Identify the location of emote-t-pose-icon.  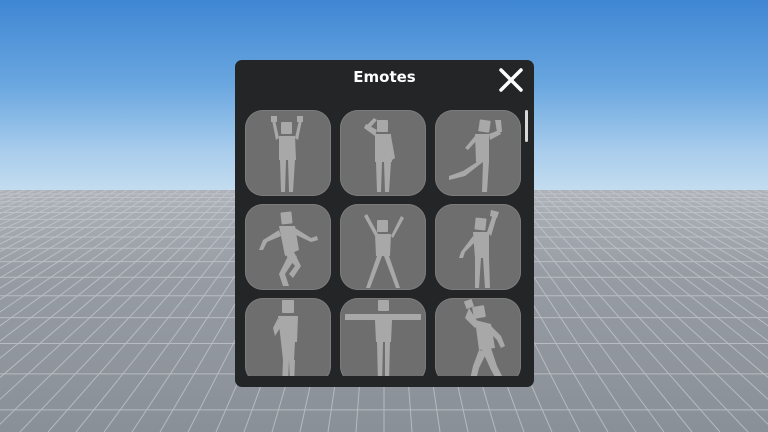
(383, 338).